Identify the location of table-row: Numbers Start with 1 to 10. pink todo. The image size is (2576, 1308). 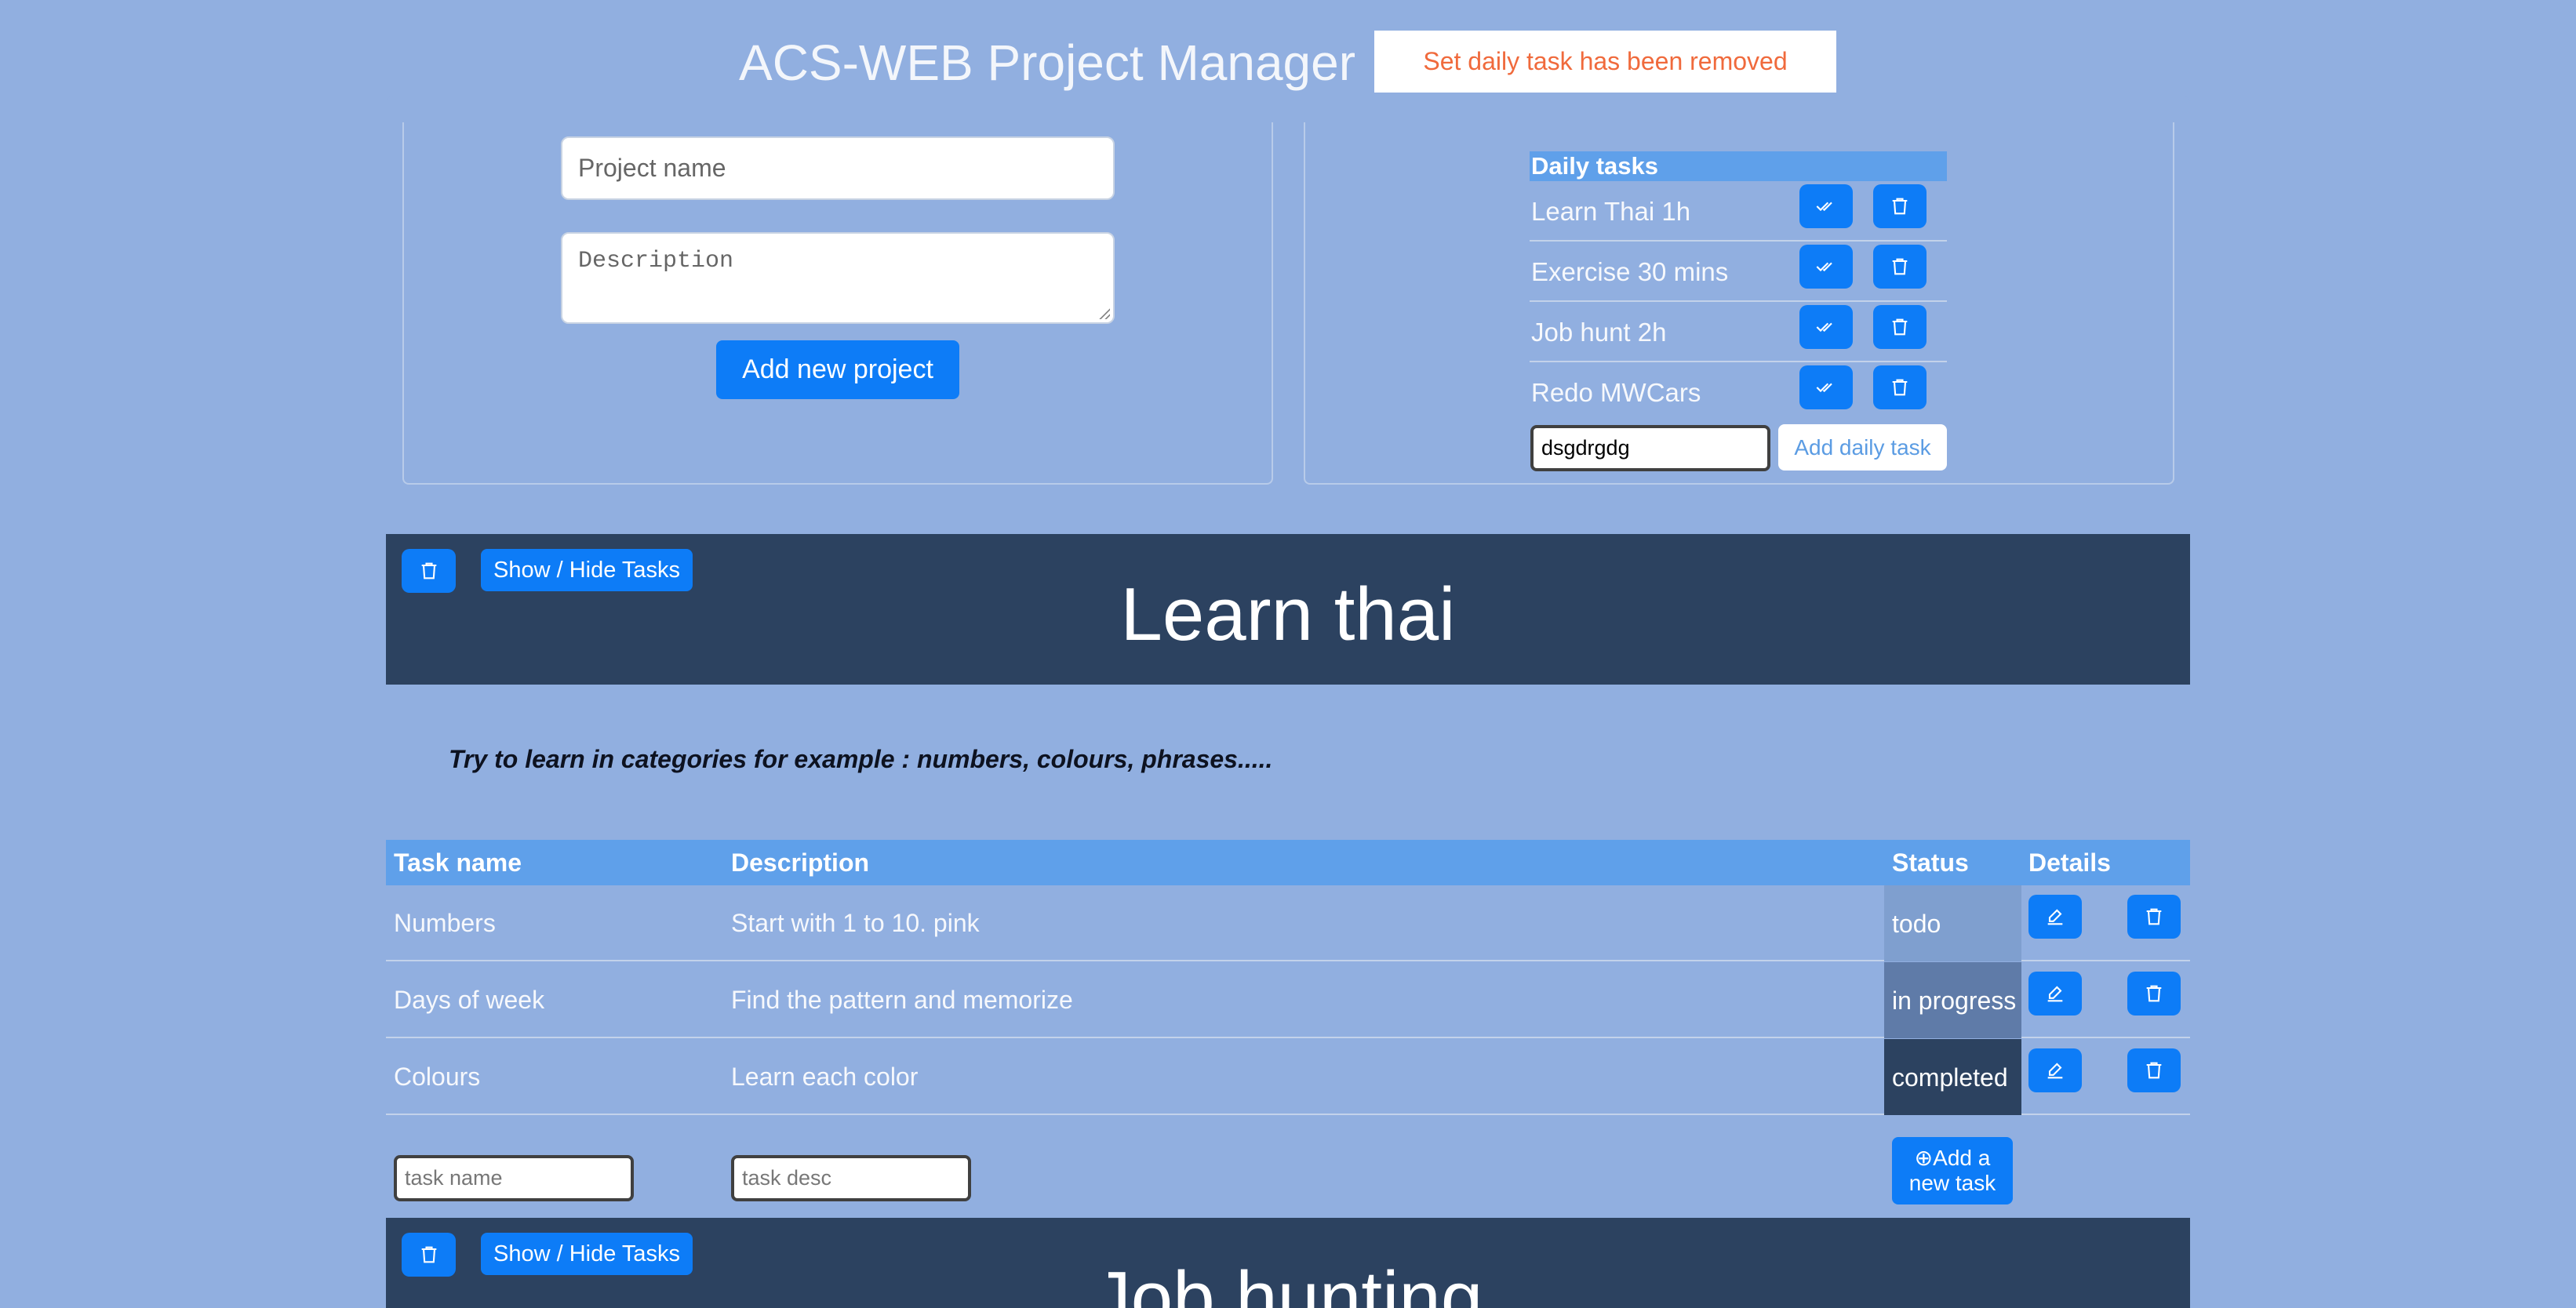
(1288, 923).